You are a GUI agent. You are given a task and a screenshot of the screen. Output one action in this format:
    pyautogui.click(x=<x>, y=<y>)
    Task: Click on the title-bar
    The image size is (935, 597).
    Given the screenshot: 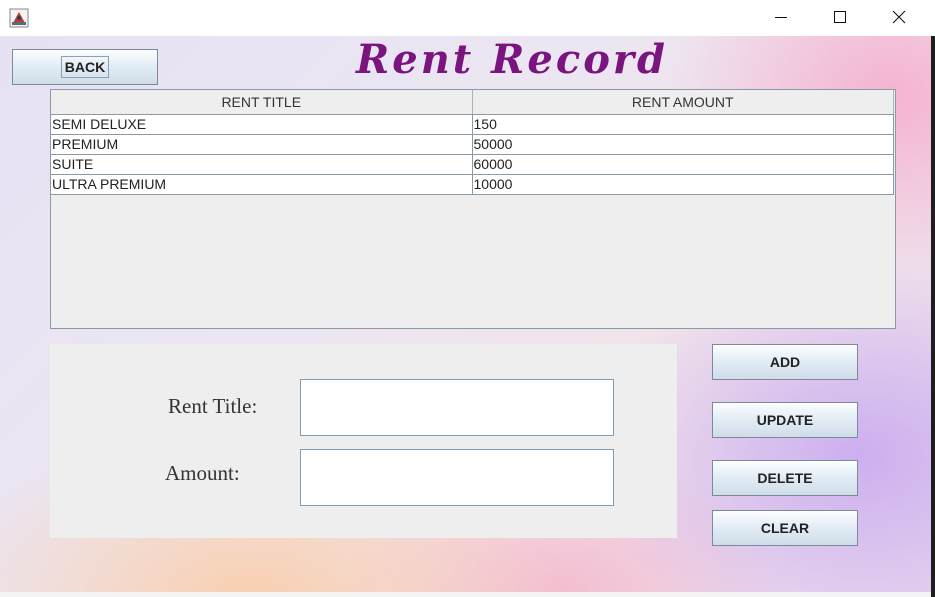 What is the action you would take?
    pyautogui.click(x=467, y=18)
    